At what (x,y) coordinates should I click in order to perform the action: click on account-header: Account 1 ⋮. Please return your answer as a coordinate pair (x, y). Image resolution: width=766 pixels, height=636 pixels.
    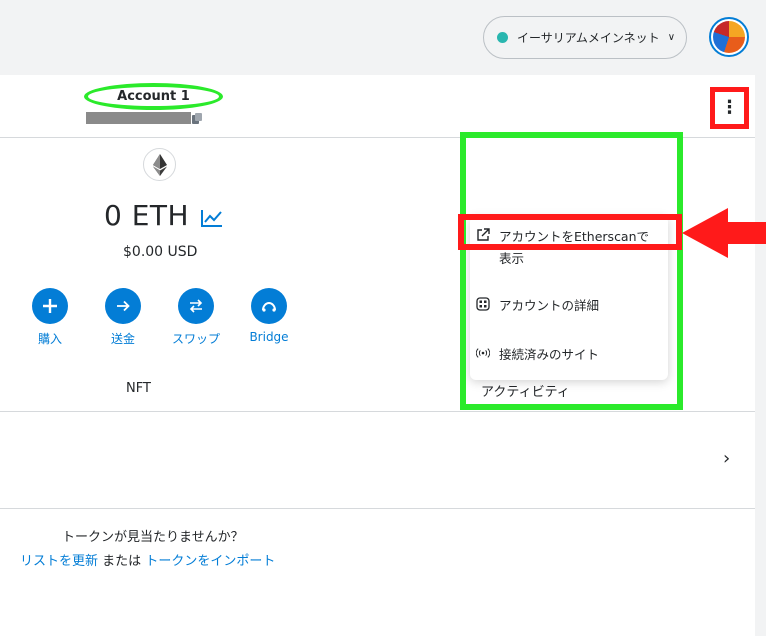
    Looking at the image, I should click on (377, 106).